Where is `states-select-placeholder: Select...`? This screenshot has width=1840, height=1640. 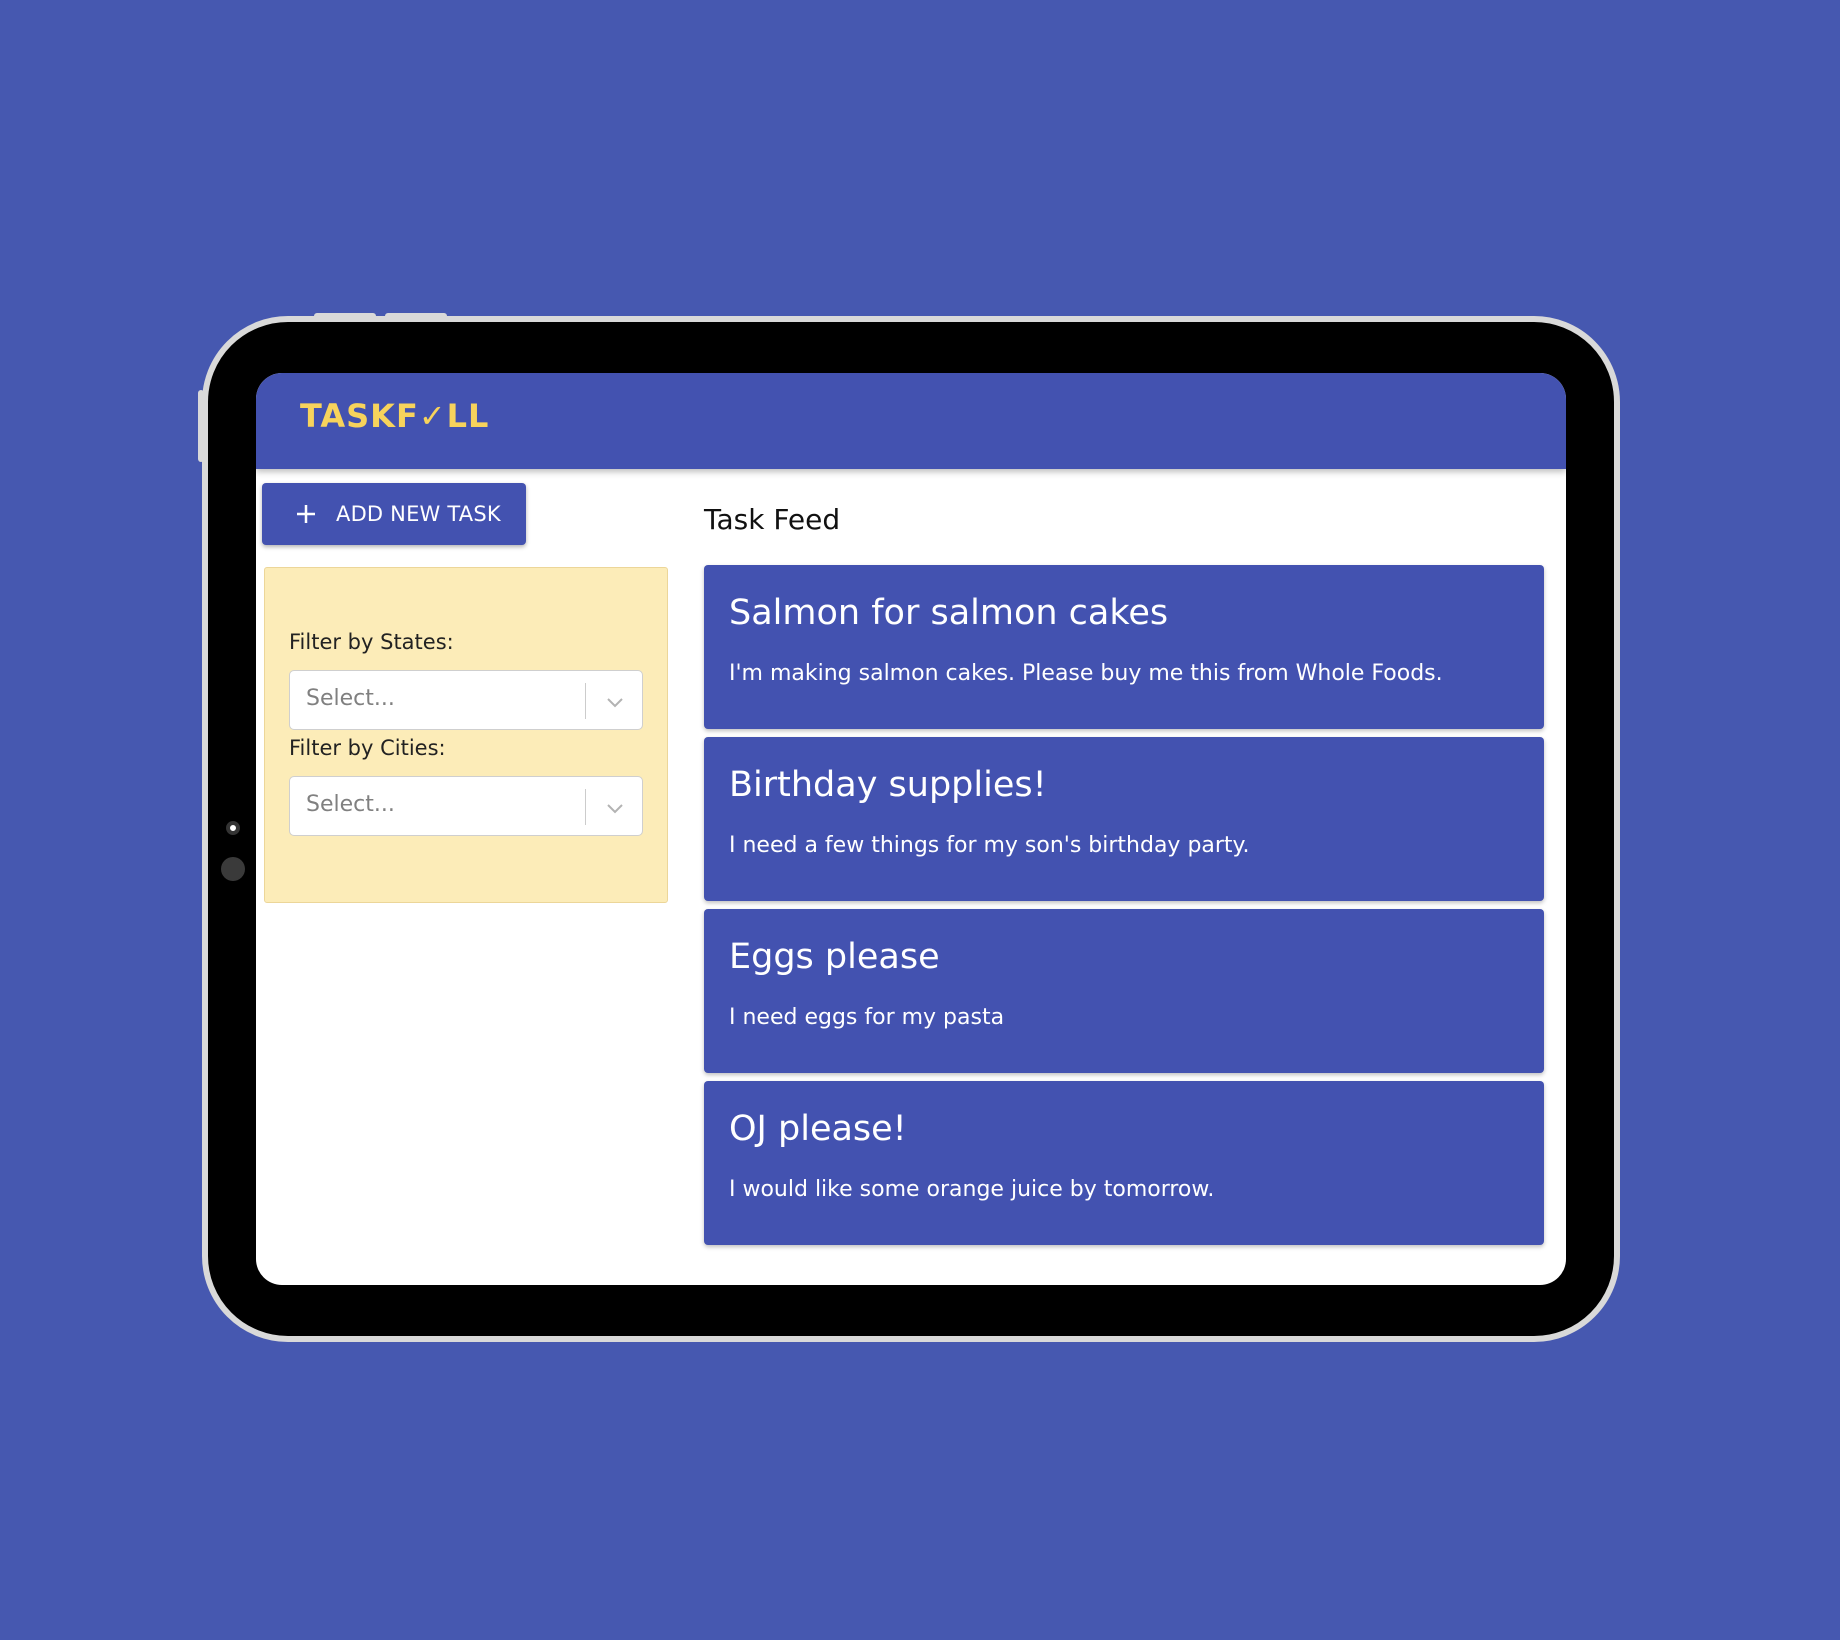
states-select-placeholder: Select... is located at coordinates (350, 698).